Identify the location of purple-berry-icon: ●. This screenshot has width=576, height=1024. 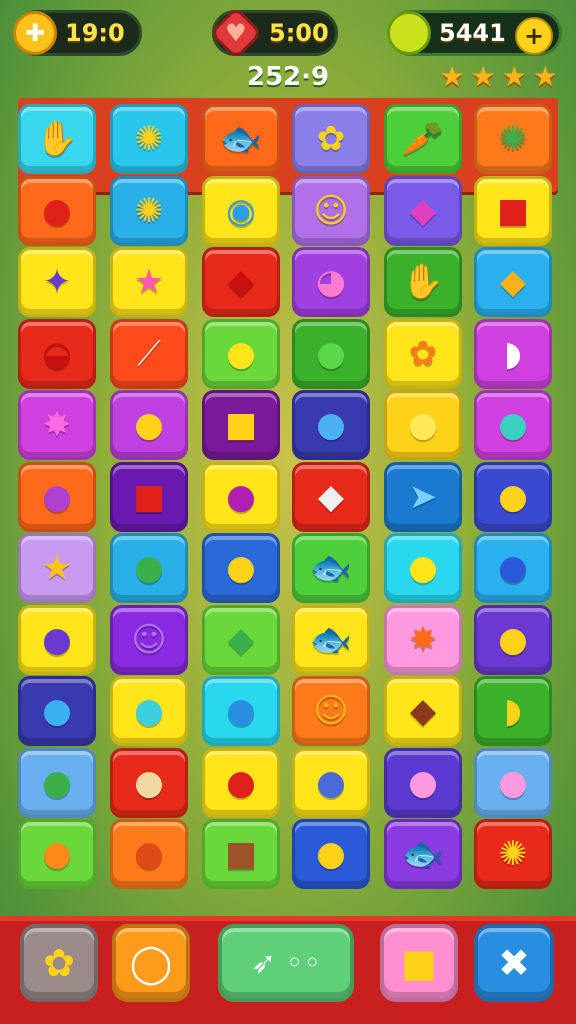
(57, 639).